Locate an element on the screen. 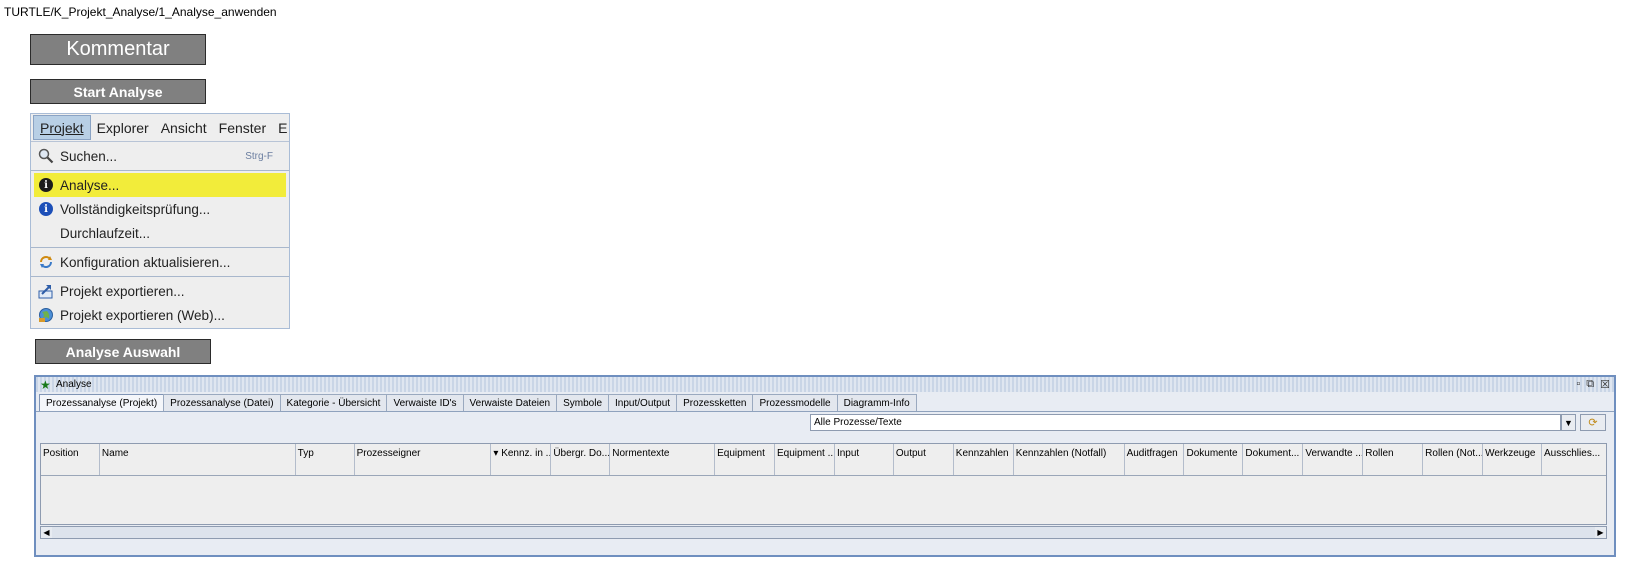 Image resolution: width=1628 pixels, height=568 pixels. scroll-left-icon: ◀ is located at coordinates (46, 532).